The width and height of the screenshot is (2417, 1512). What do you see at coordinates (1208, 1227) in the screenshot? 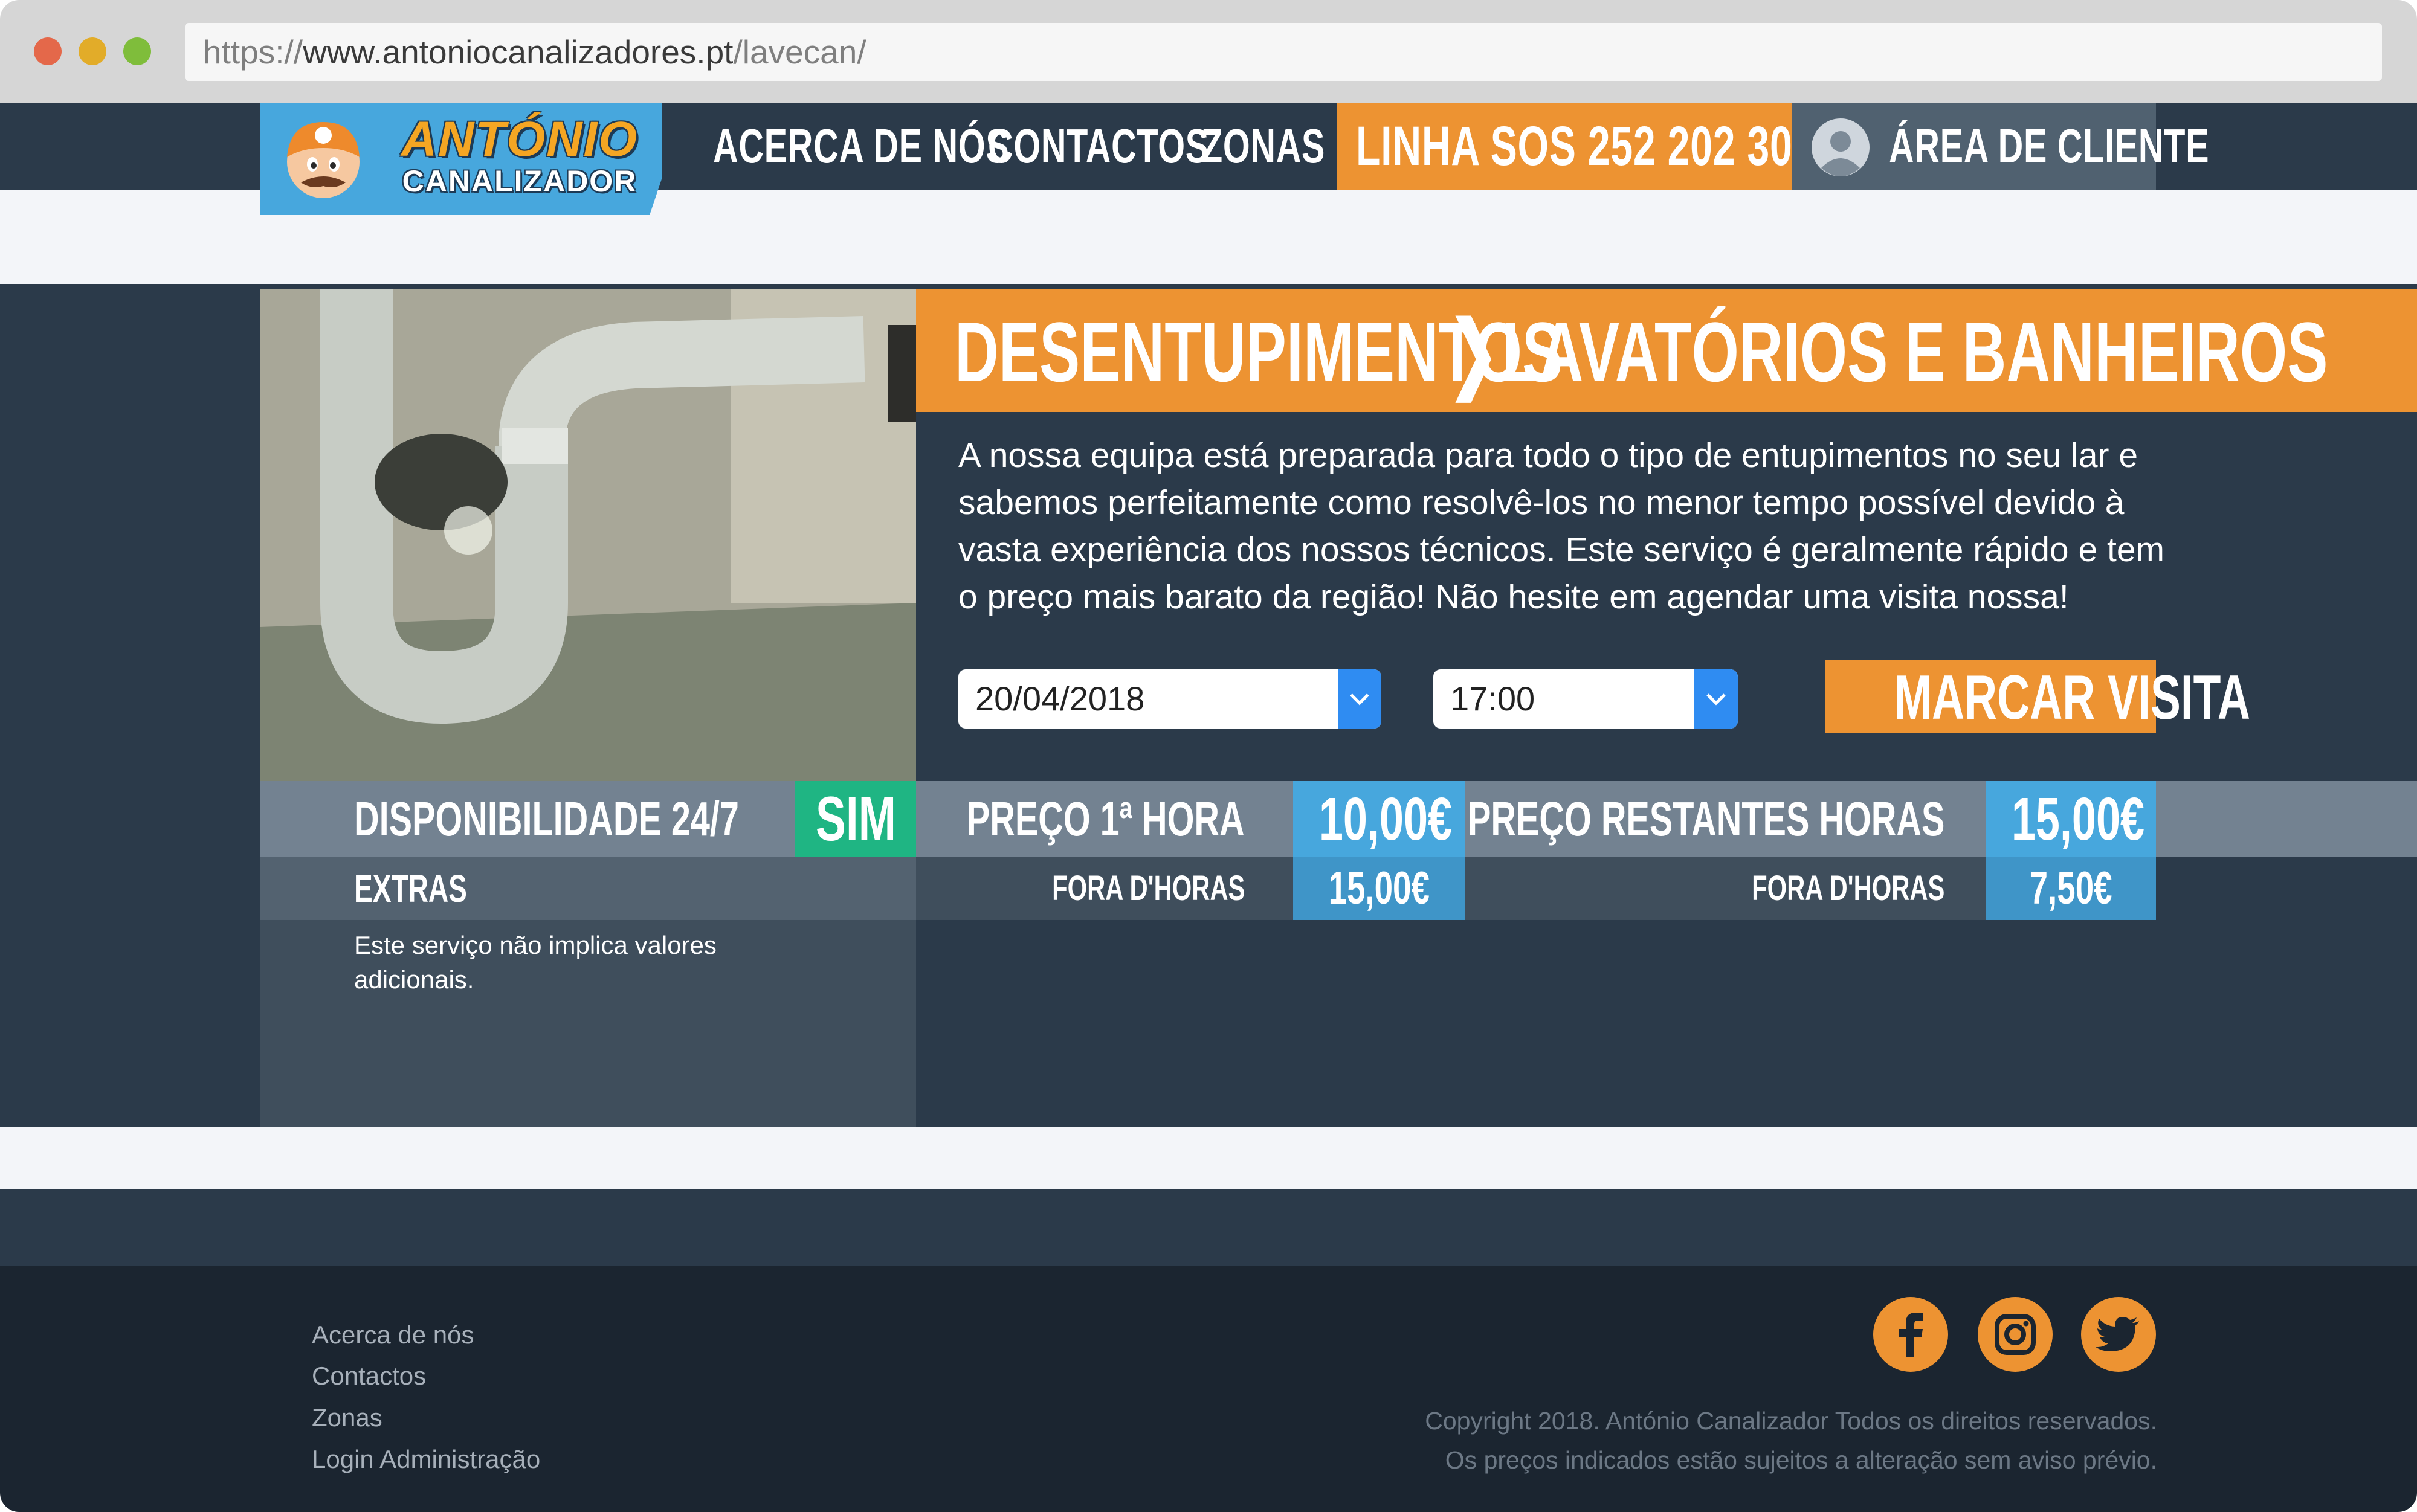
I see `footer-top-band` at bounding box center [1208, 1227].